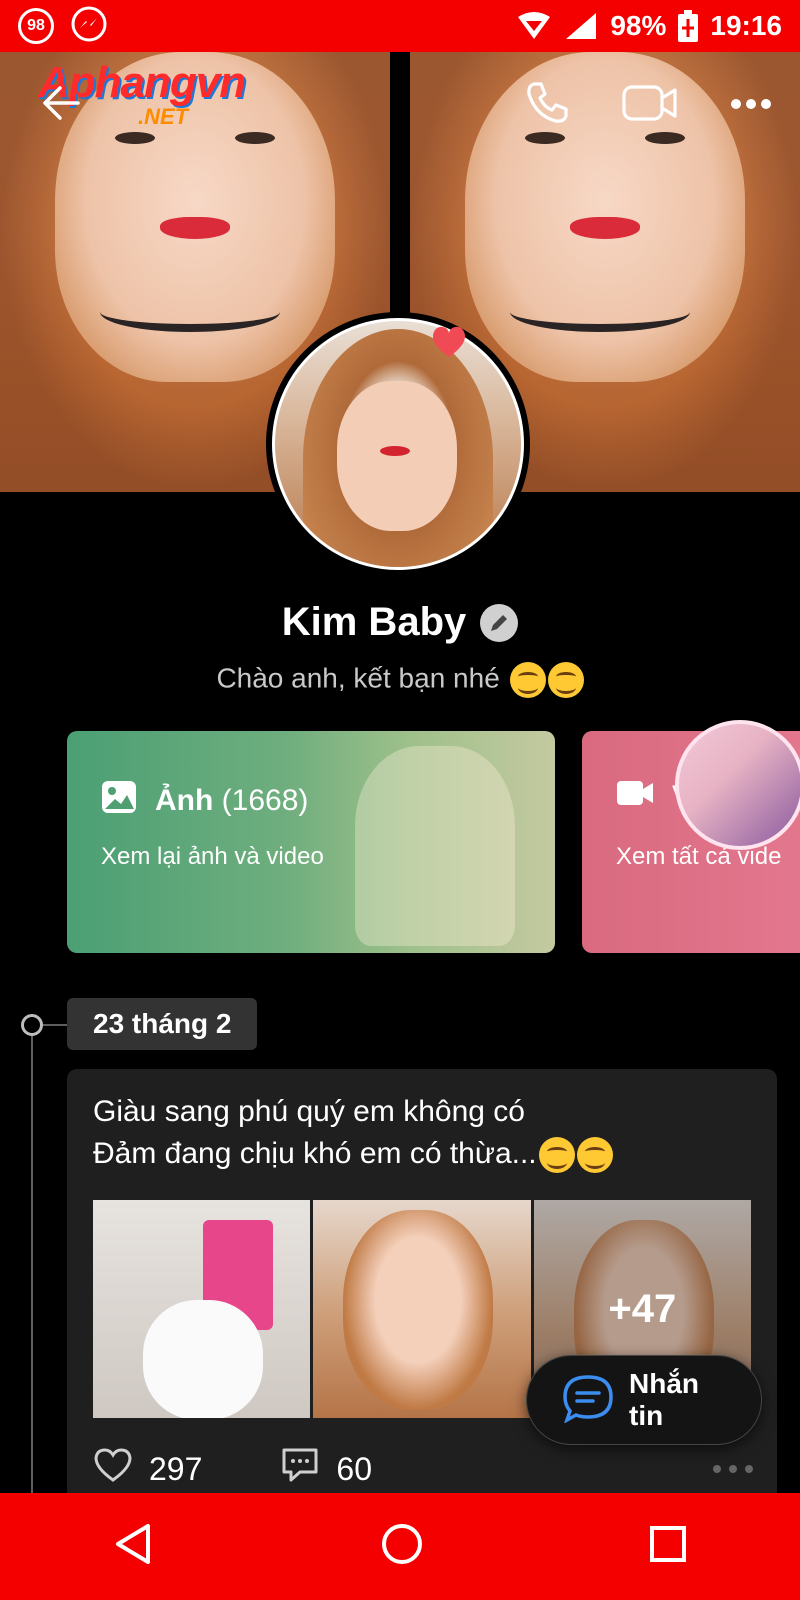 The height and width of the screenshot is (1600, 800). What do you see at coordinates (733, 1469) in the screenshot?
I see `post-more-icon` at bounding box center [733, 1469].